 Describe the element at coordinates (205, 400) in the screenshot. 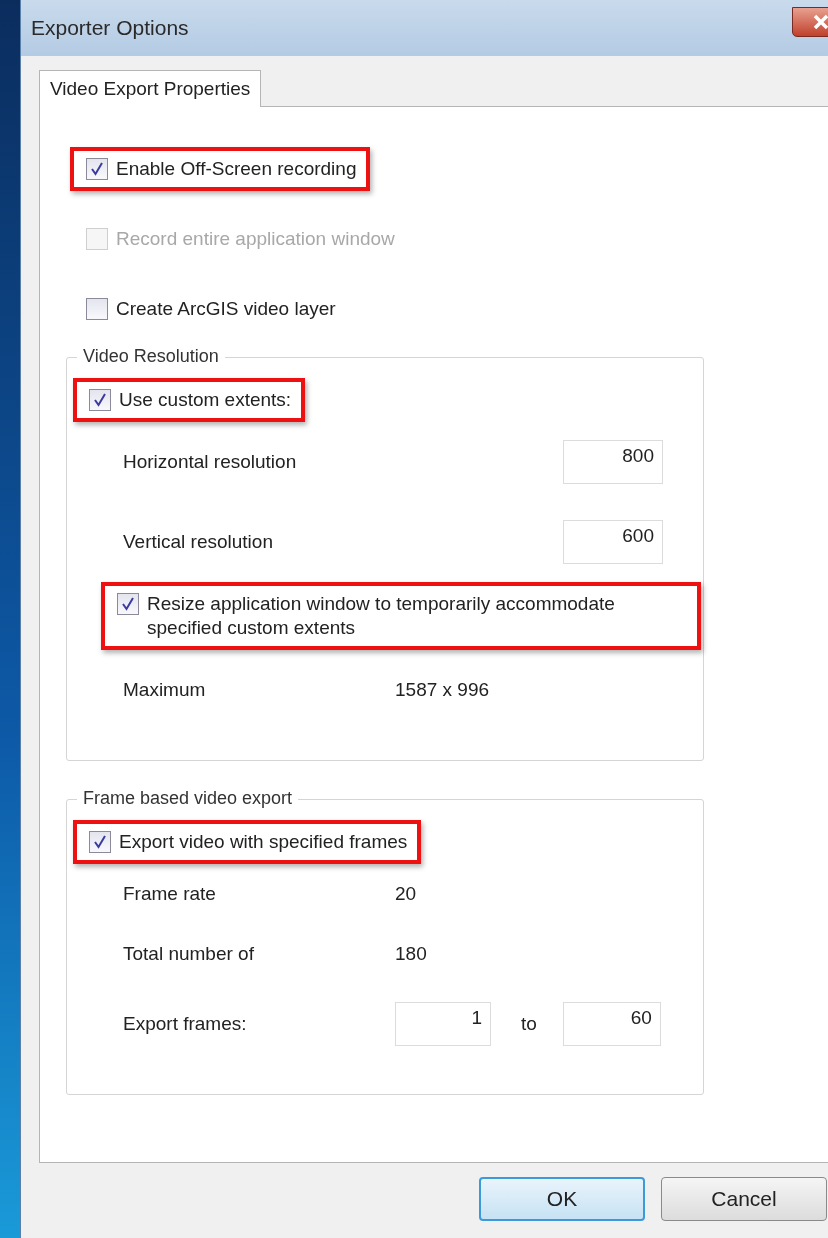

I see `checkbox-label: Use custom extents:` at that location.